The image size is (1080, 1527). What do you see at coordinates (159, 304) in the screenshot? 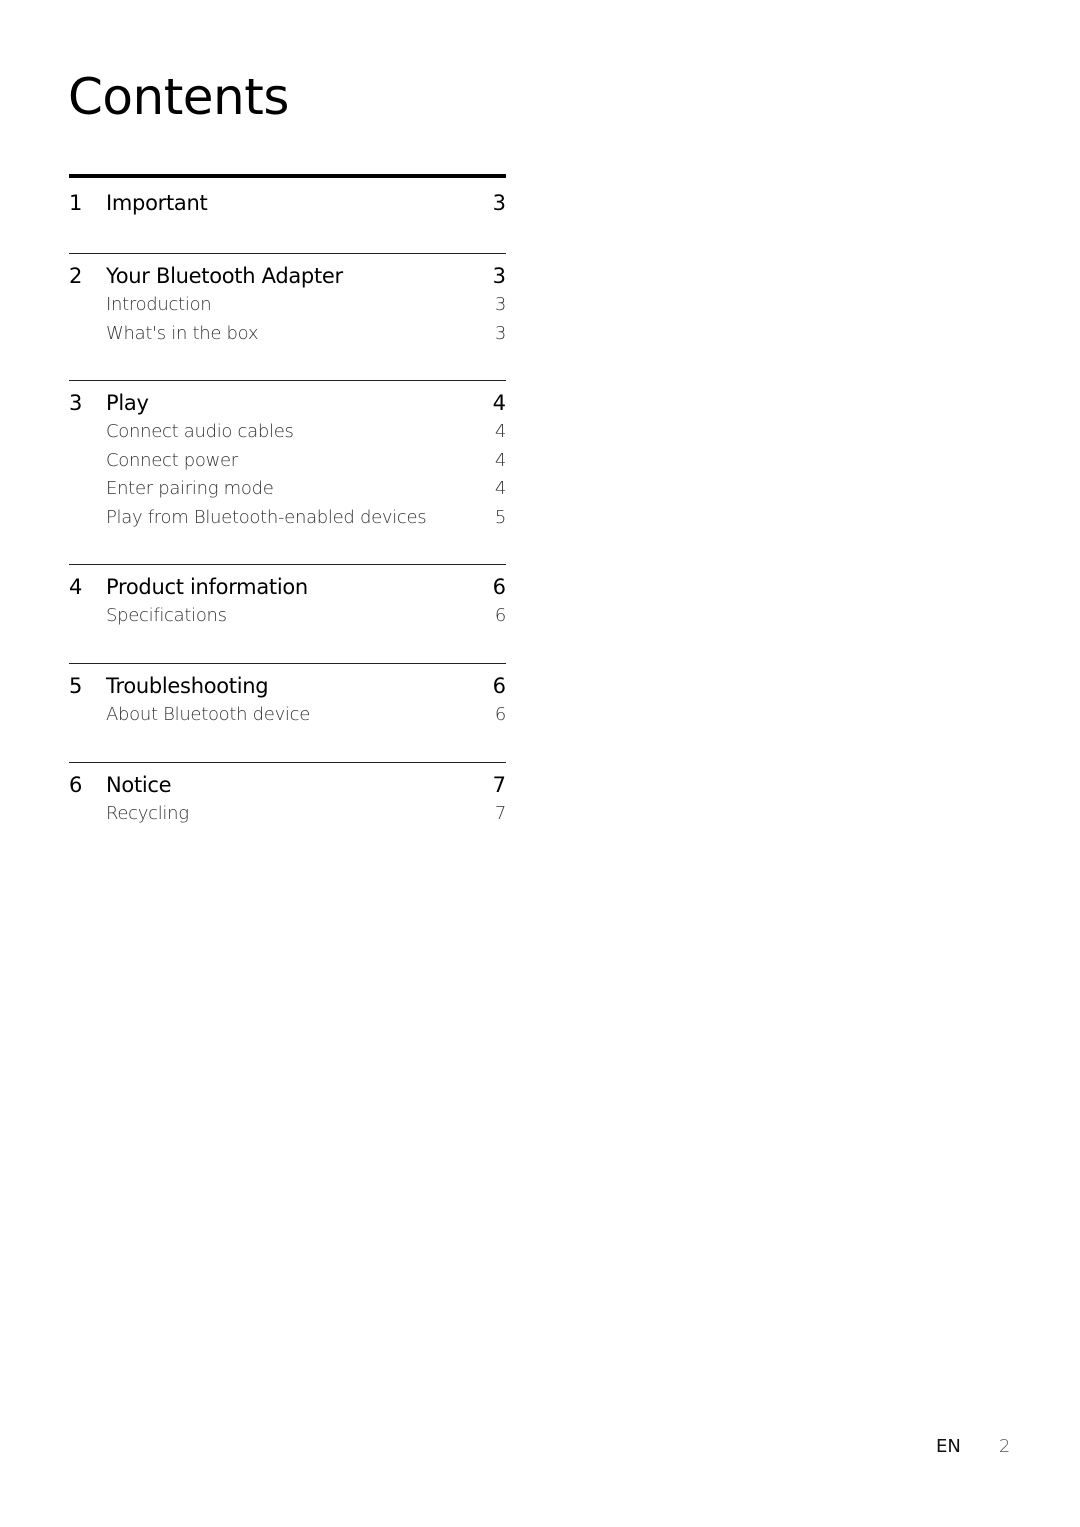
I see `subsection-title: Introduction` at bounding box center [159, 304].